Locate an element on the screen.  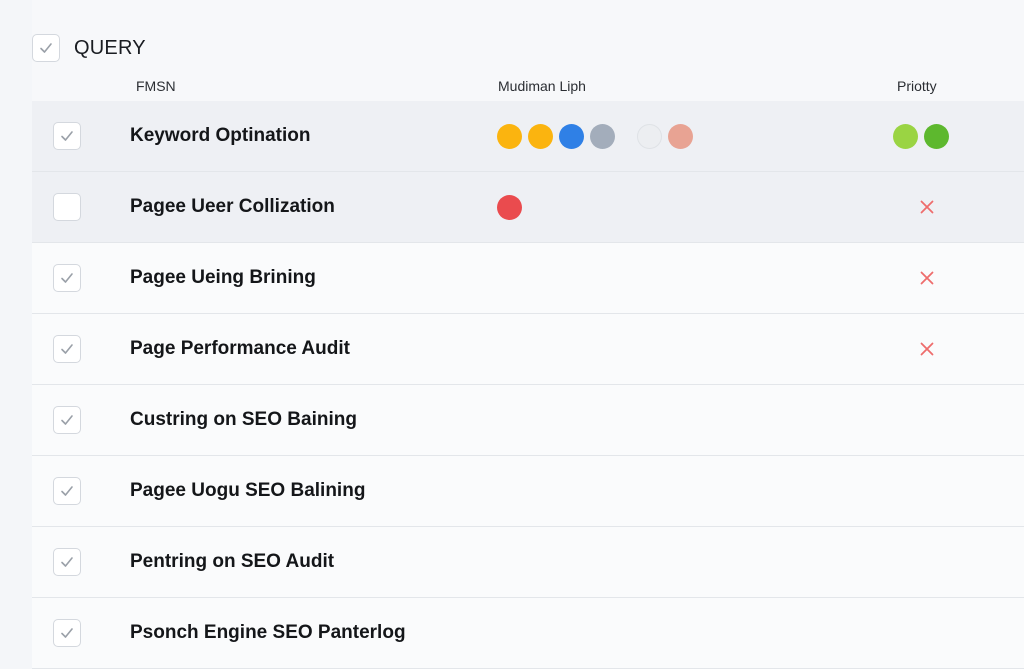
table-row: Psonch Engine SEO Panterlog is located at coordinates (528, 633).